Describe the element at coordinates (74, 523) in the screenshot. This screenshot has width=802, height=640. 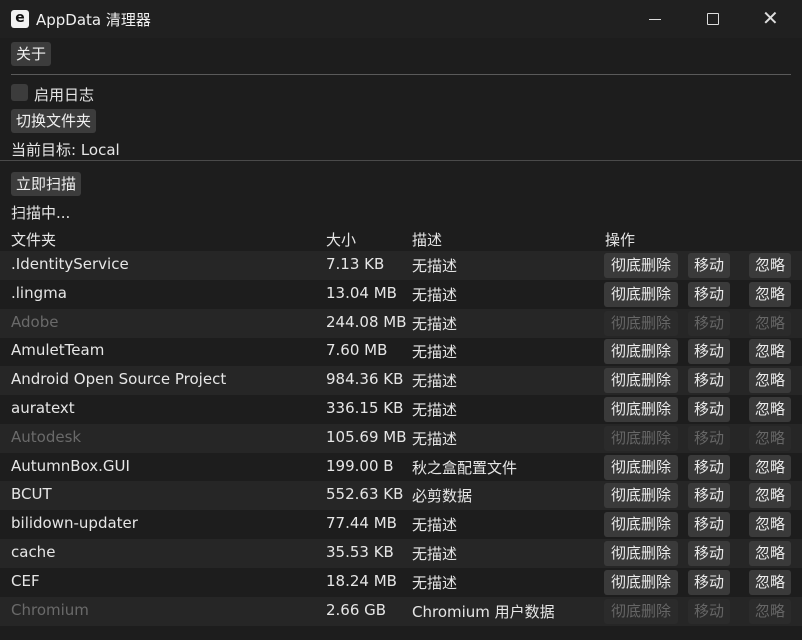
I see `folder-name: bilidown-updater` at that location.